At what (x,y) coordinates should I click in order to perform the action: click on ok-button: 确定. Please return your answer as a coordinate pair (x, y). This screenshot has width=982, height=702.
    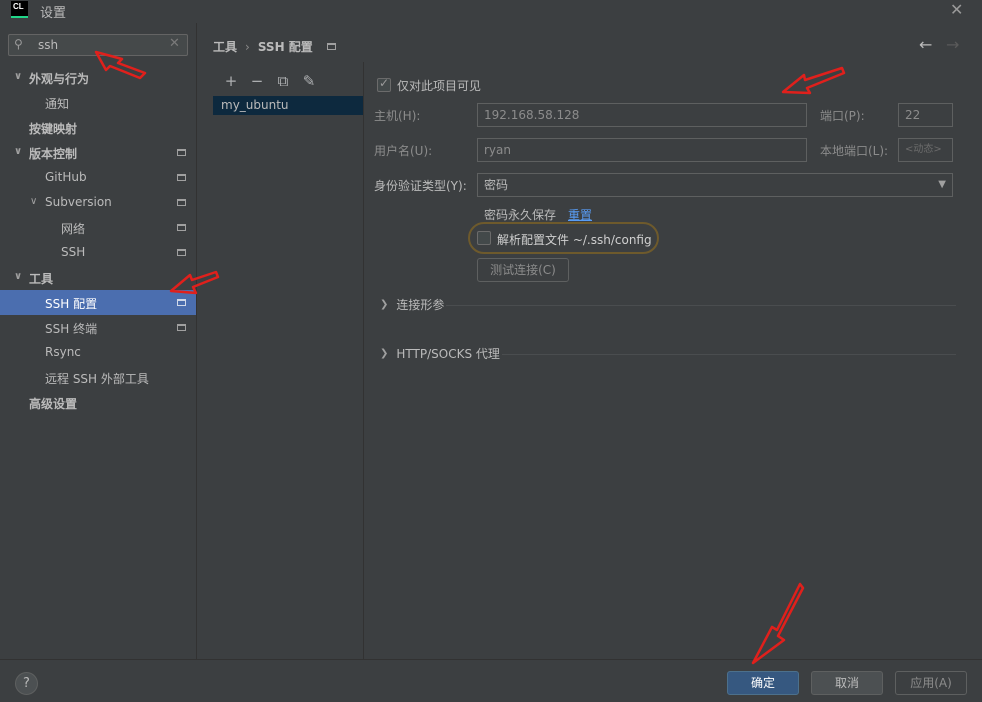
    Looking at the image, I should click on (763, 683).